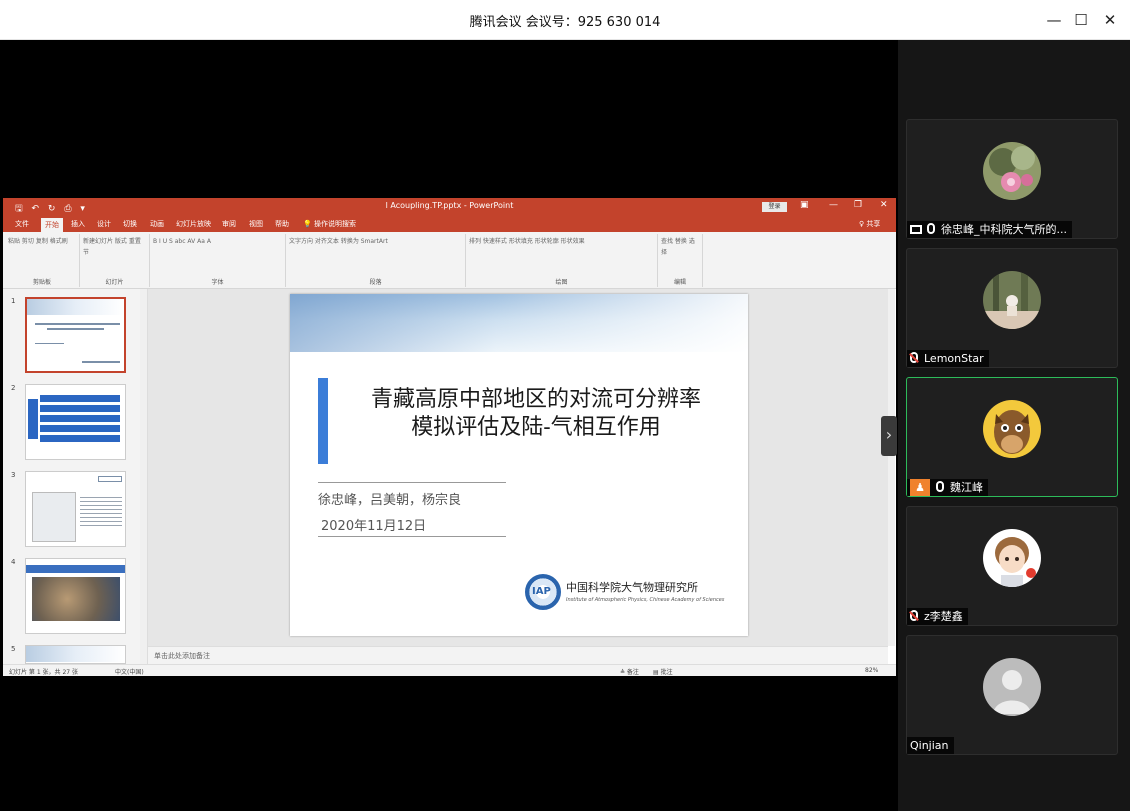  I want to click on logo-text: IAP, so click(541, 591).